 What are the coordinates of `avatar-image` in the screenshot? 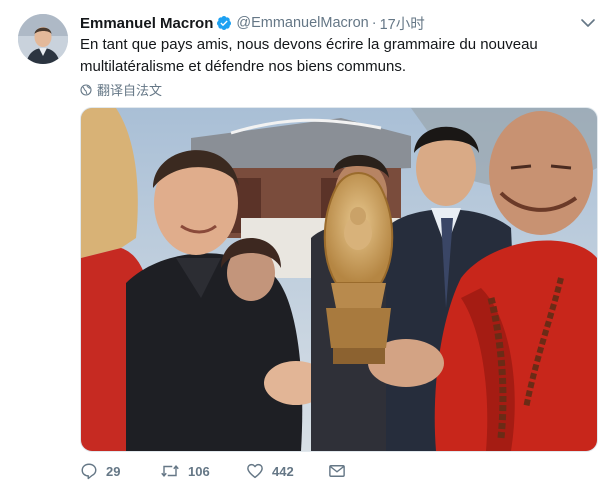 It's located at (43, 39).